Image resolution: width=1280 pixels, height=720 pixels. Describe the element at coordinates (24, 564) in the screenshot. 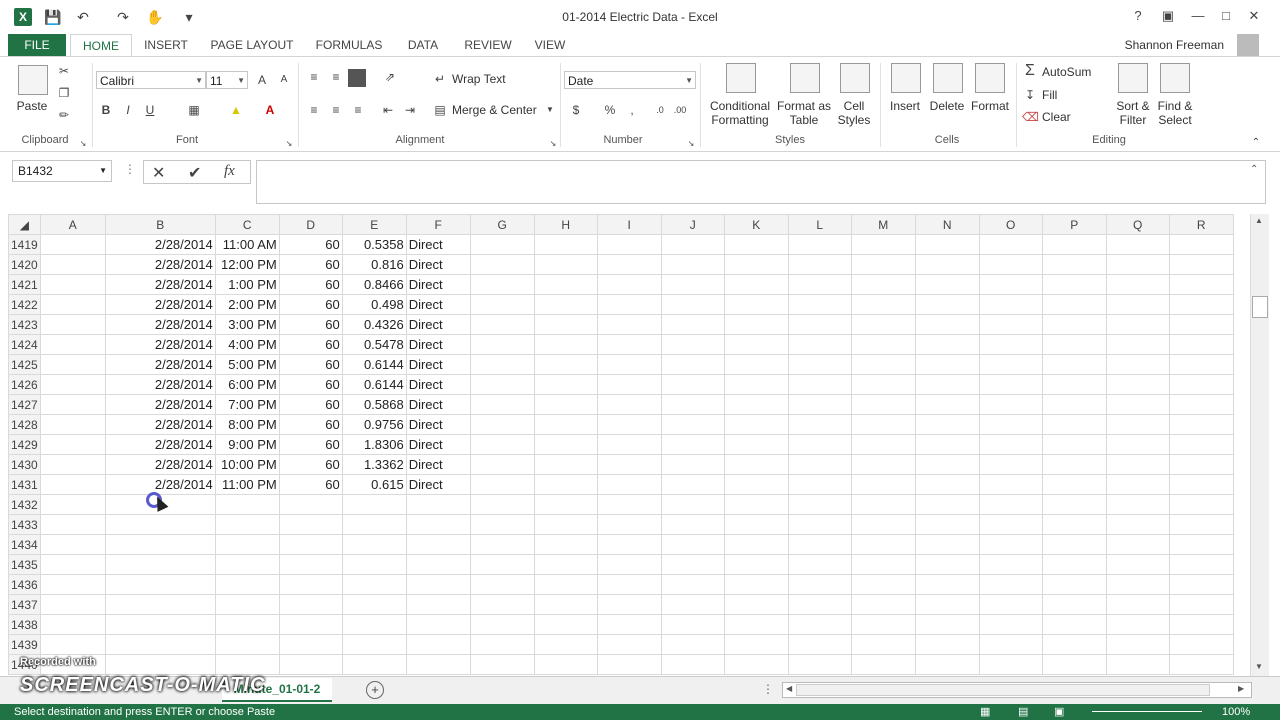

I see `row-header: 1435` at that location.